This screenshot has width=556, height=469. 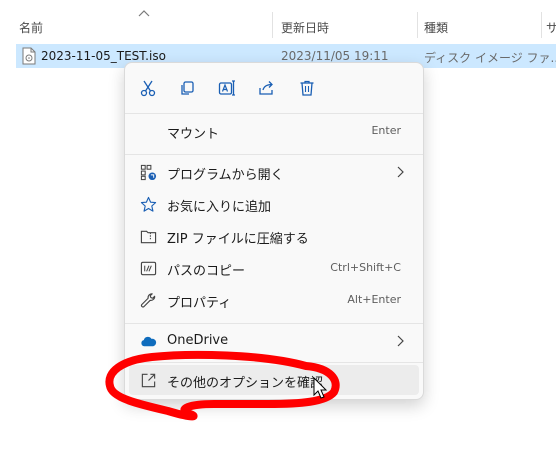 I want to click on column-name: 名前, so click(x=31, y=27).